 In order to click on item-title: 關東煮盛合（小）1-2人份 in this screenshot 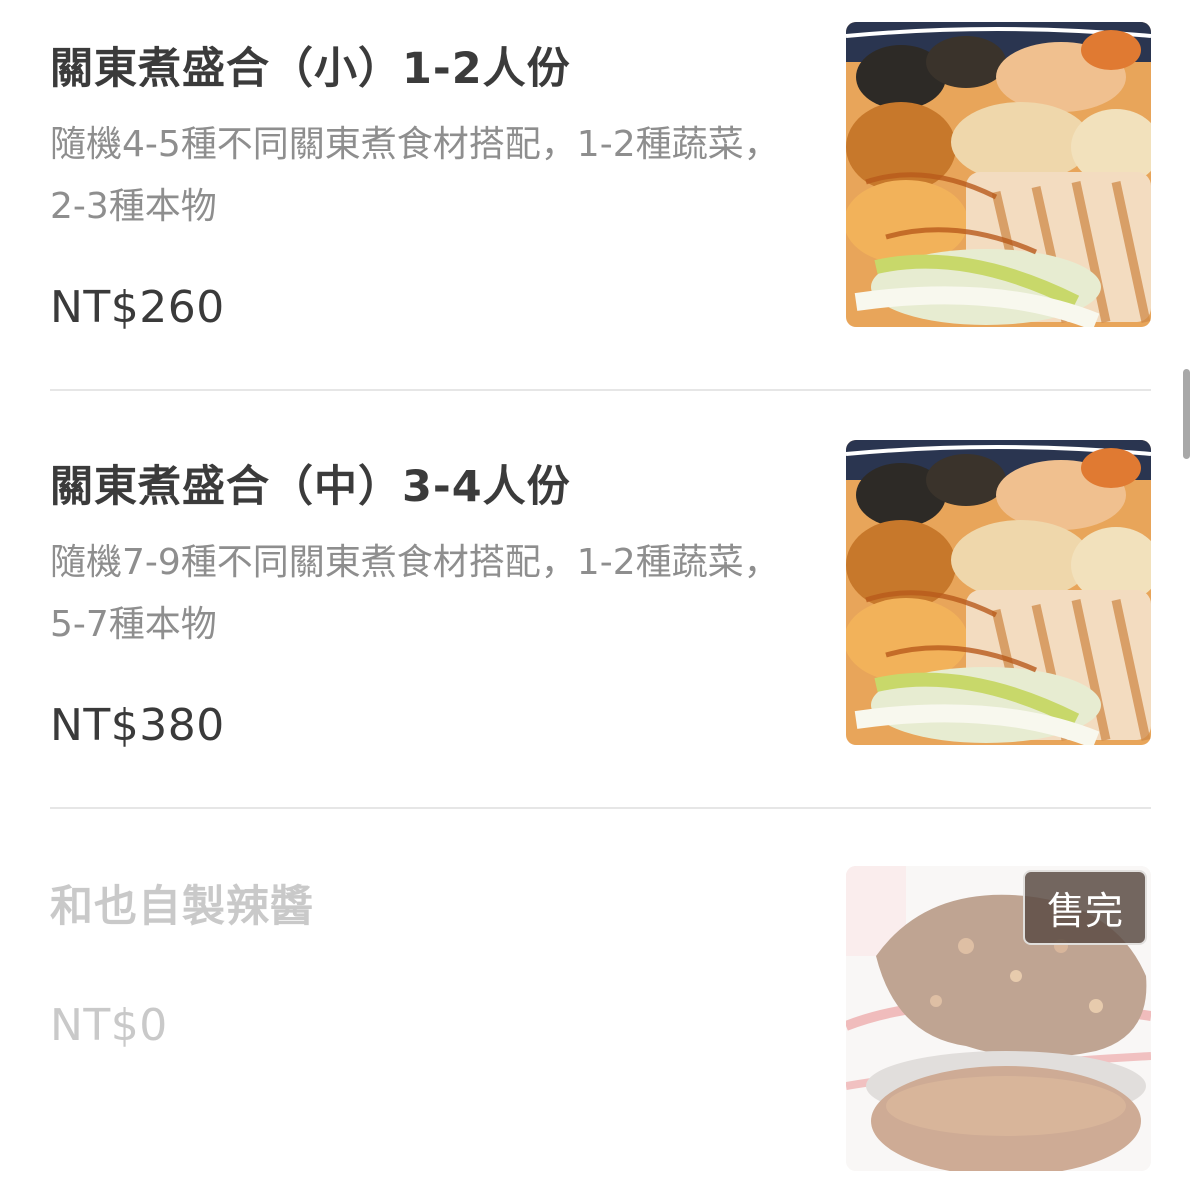, I will do `click(310, 69)`.